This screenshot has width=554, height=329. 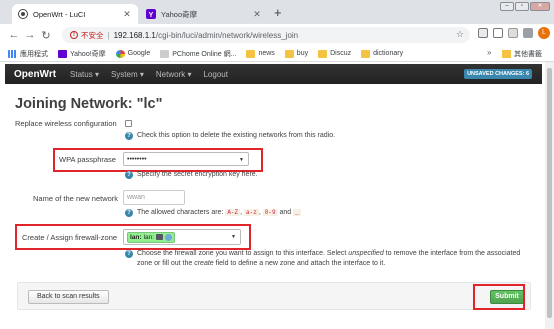 What do you see at coordinates (174, 74) in the screenshot?
I see `menu-network: Network ▾` at bounding box center [174, 74].